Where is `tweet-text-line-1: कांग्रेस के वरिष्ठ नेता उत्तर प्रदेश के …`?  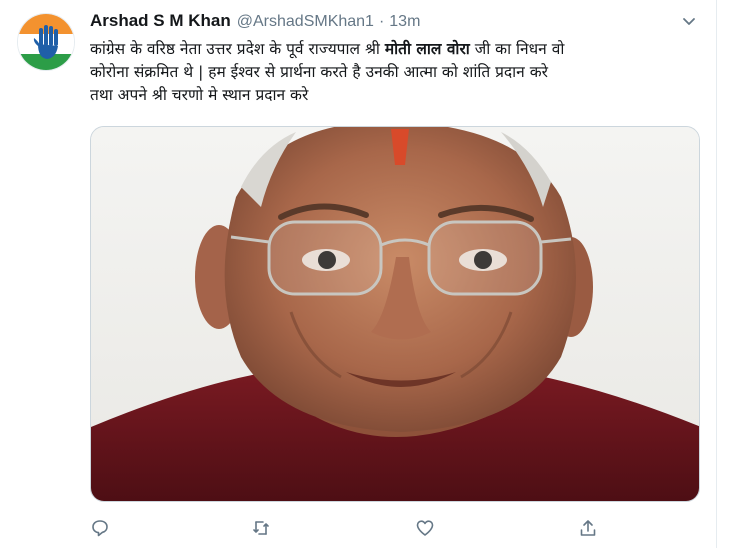
tweet-text-line-1: कांग्रेस के वरिष्ठ नेता उत्तर प्रदेश के … is located at coordinates (400, 49).